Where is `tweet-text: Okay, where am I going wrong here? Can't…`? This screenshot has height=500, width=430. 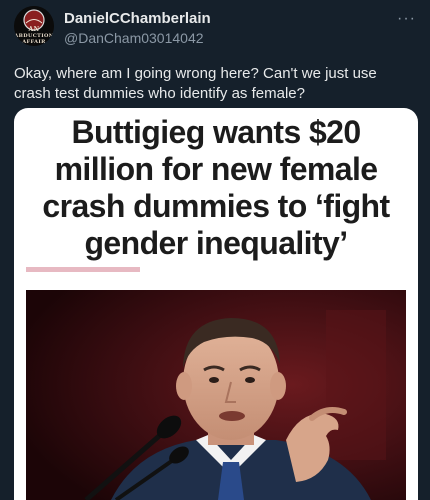
tweet-text: Okay, where am I going wrong here? Can't… is located at coordinates (195, 83).